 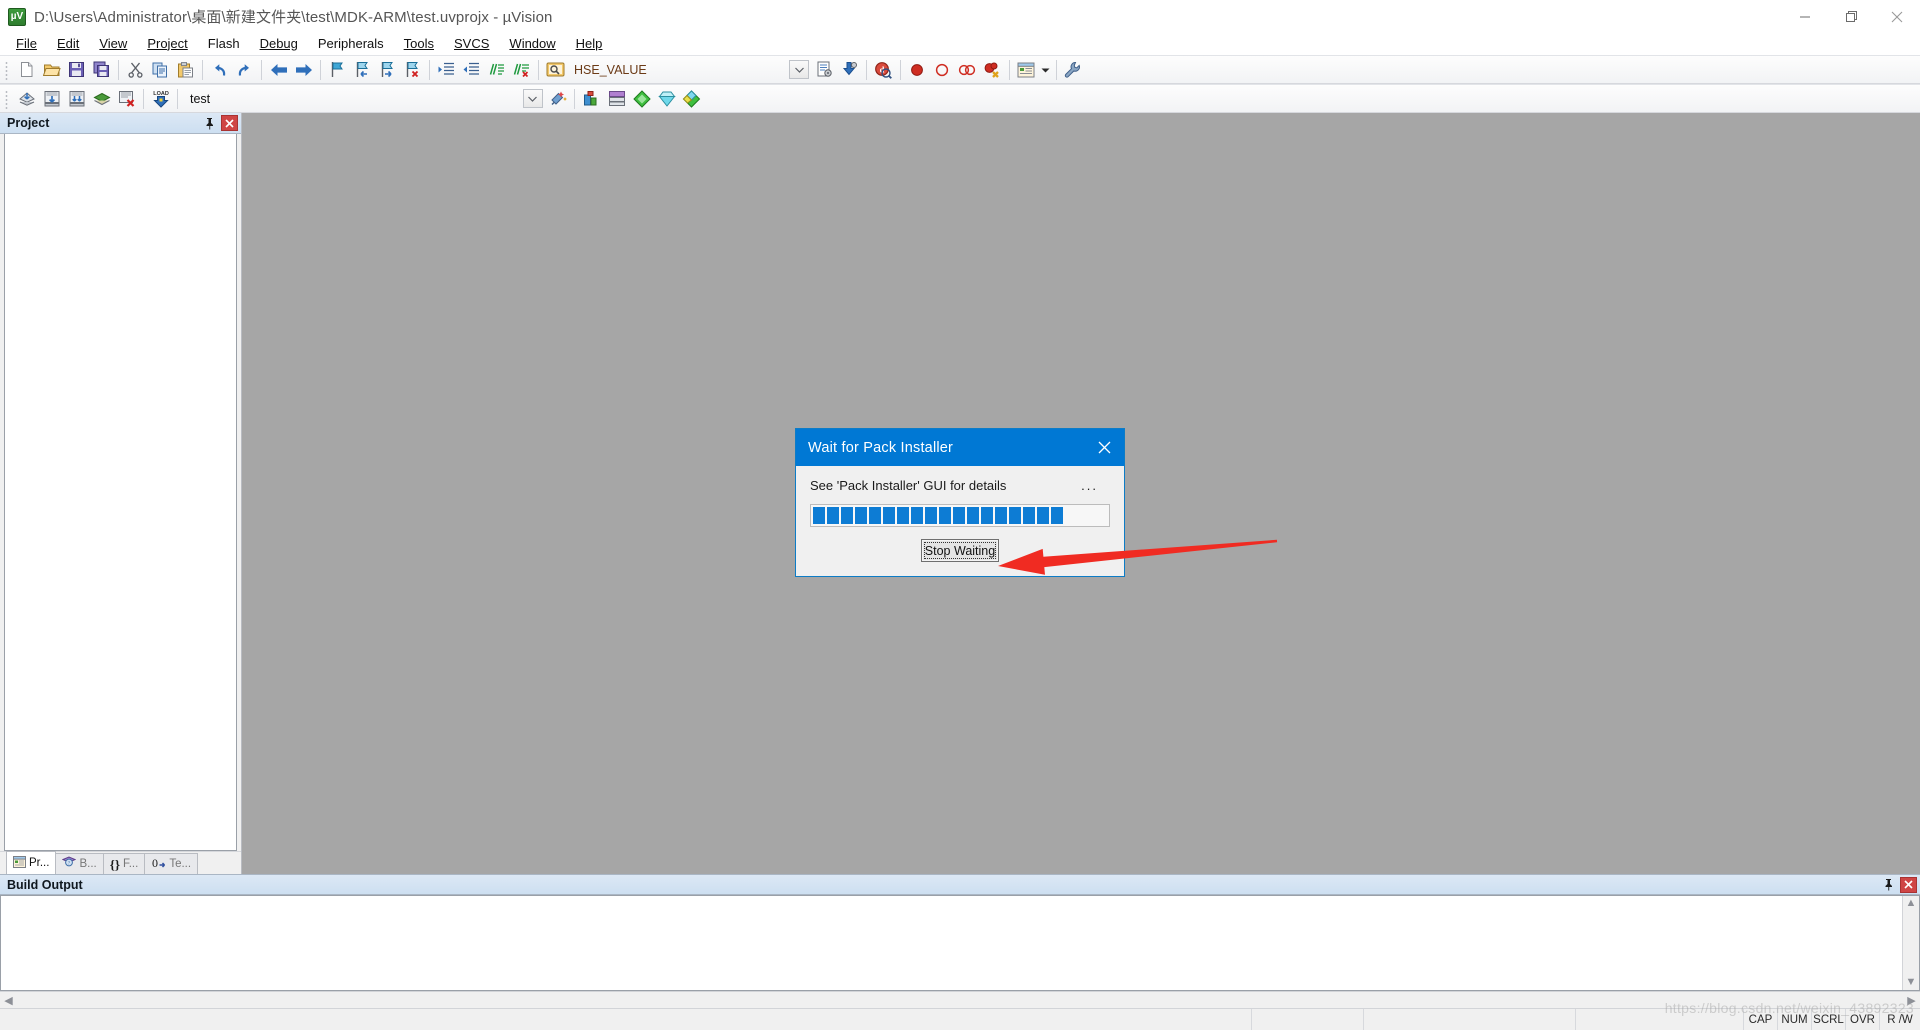 I want to click on menu-item-window: Window, so click(x=532, y=44).